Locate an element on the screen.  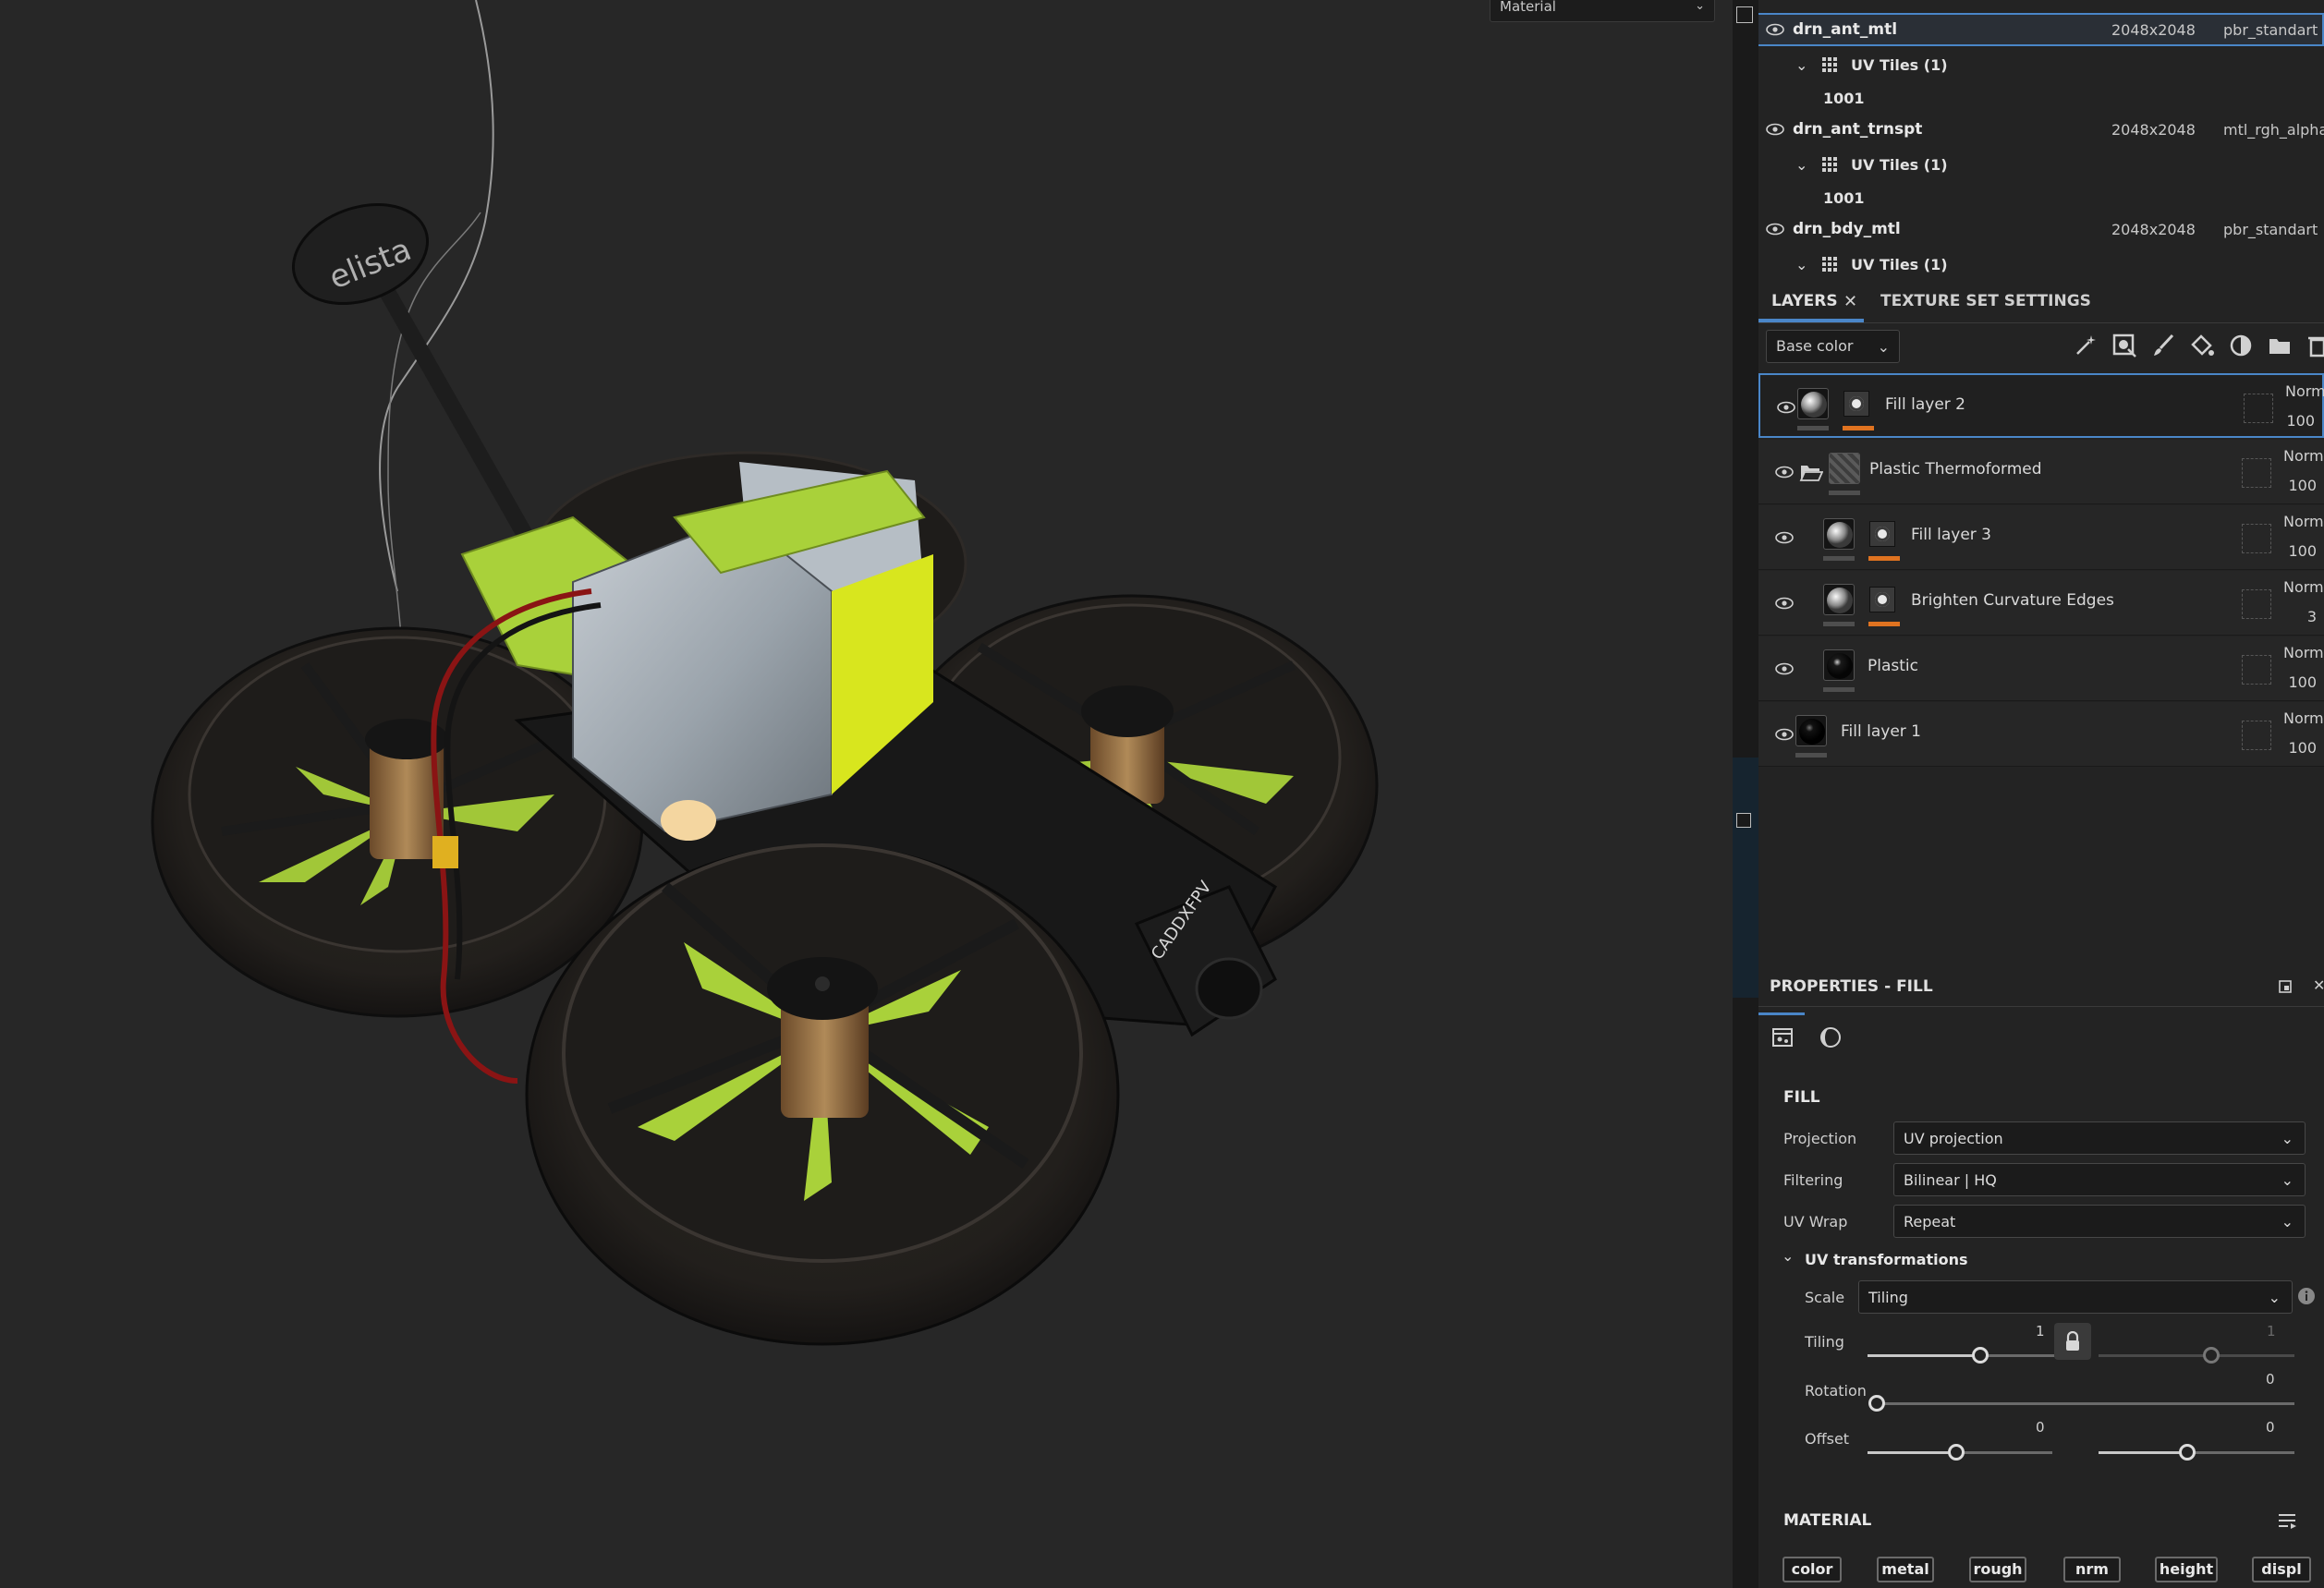
fill-bucket-icon is located at coordinates (2202, 345).